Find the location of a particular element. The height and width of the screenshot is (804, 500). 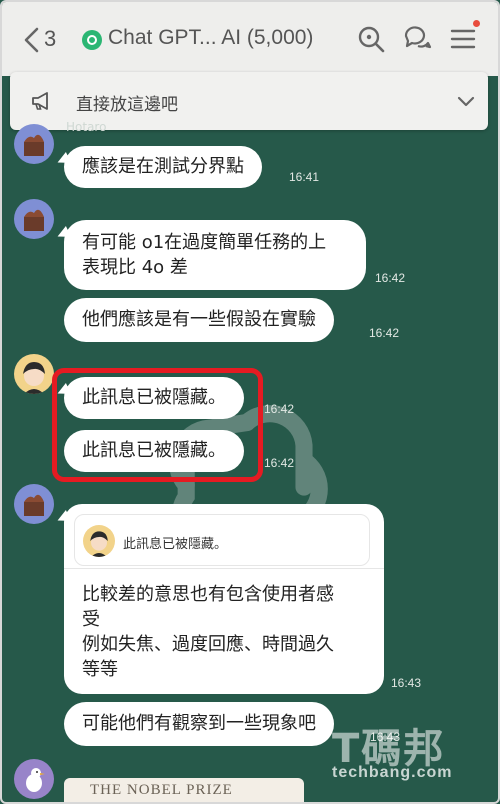

sender-name: Hotaro is located at coordinates (86, 127).